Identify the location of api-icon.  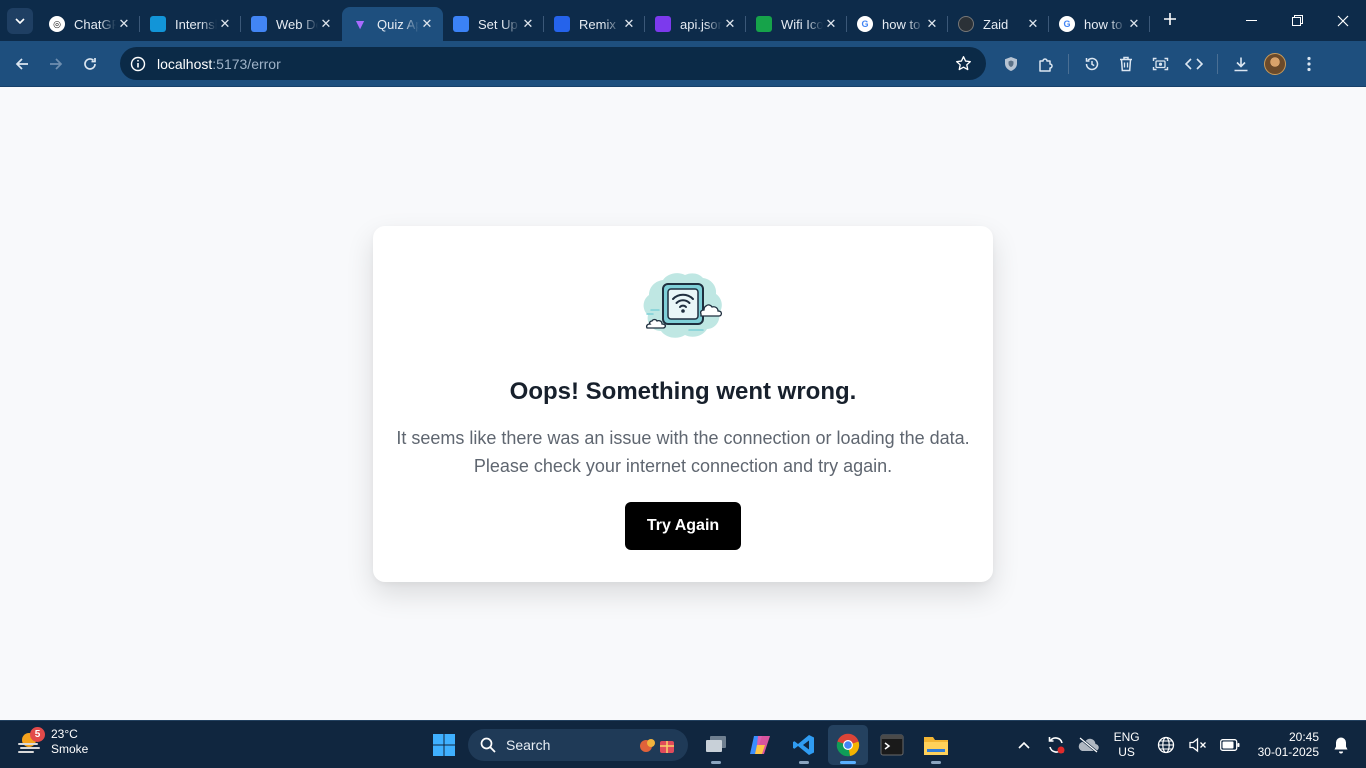
(663, 24).